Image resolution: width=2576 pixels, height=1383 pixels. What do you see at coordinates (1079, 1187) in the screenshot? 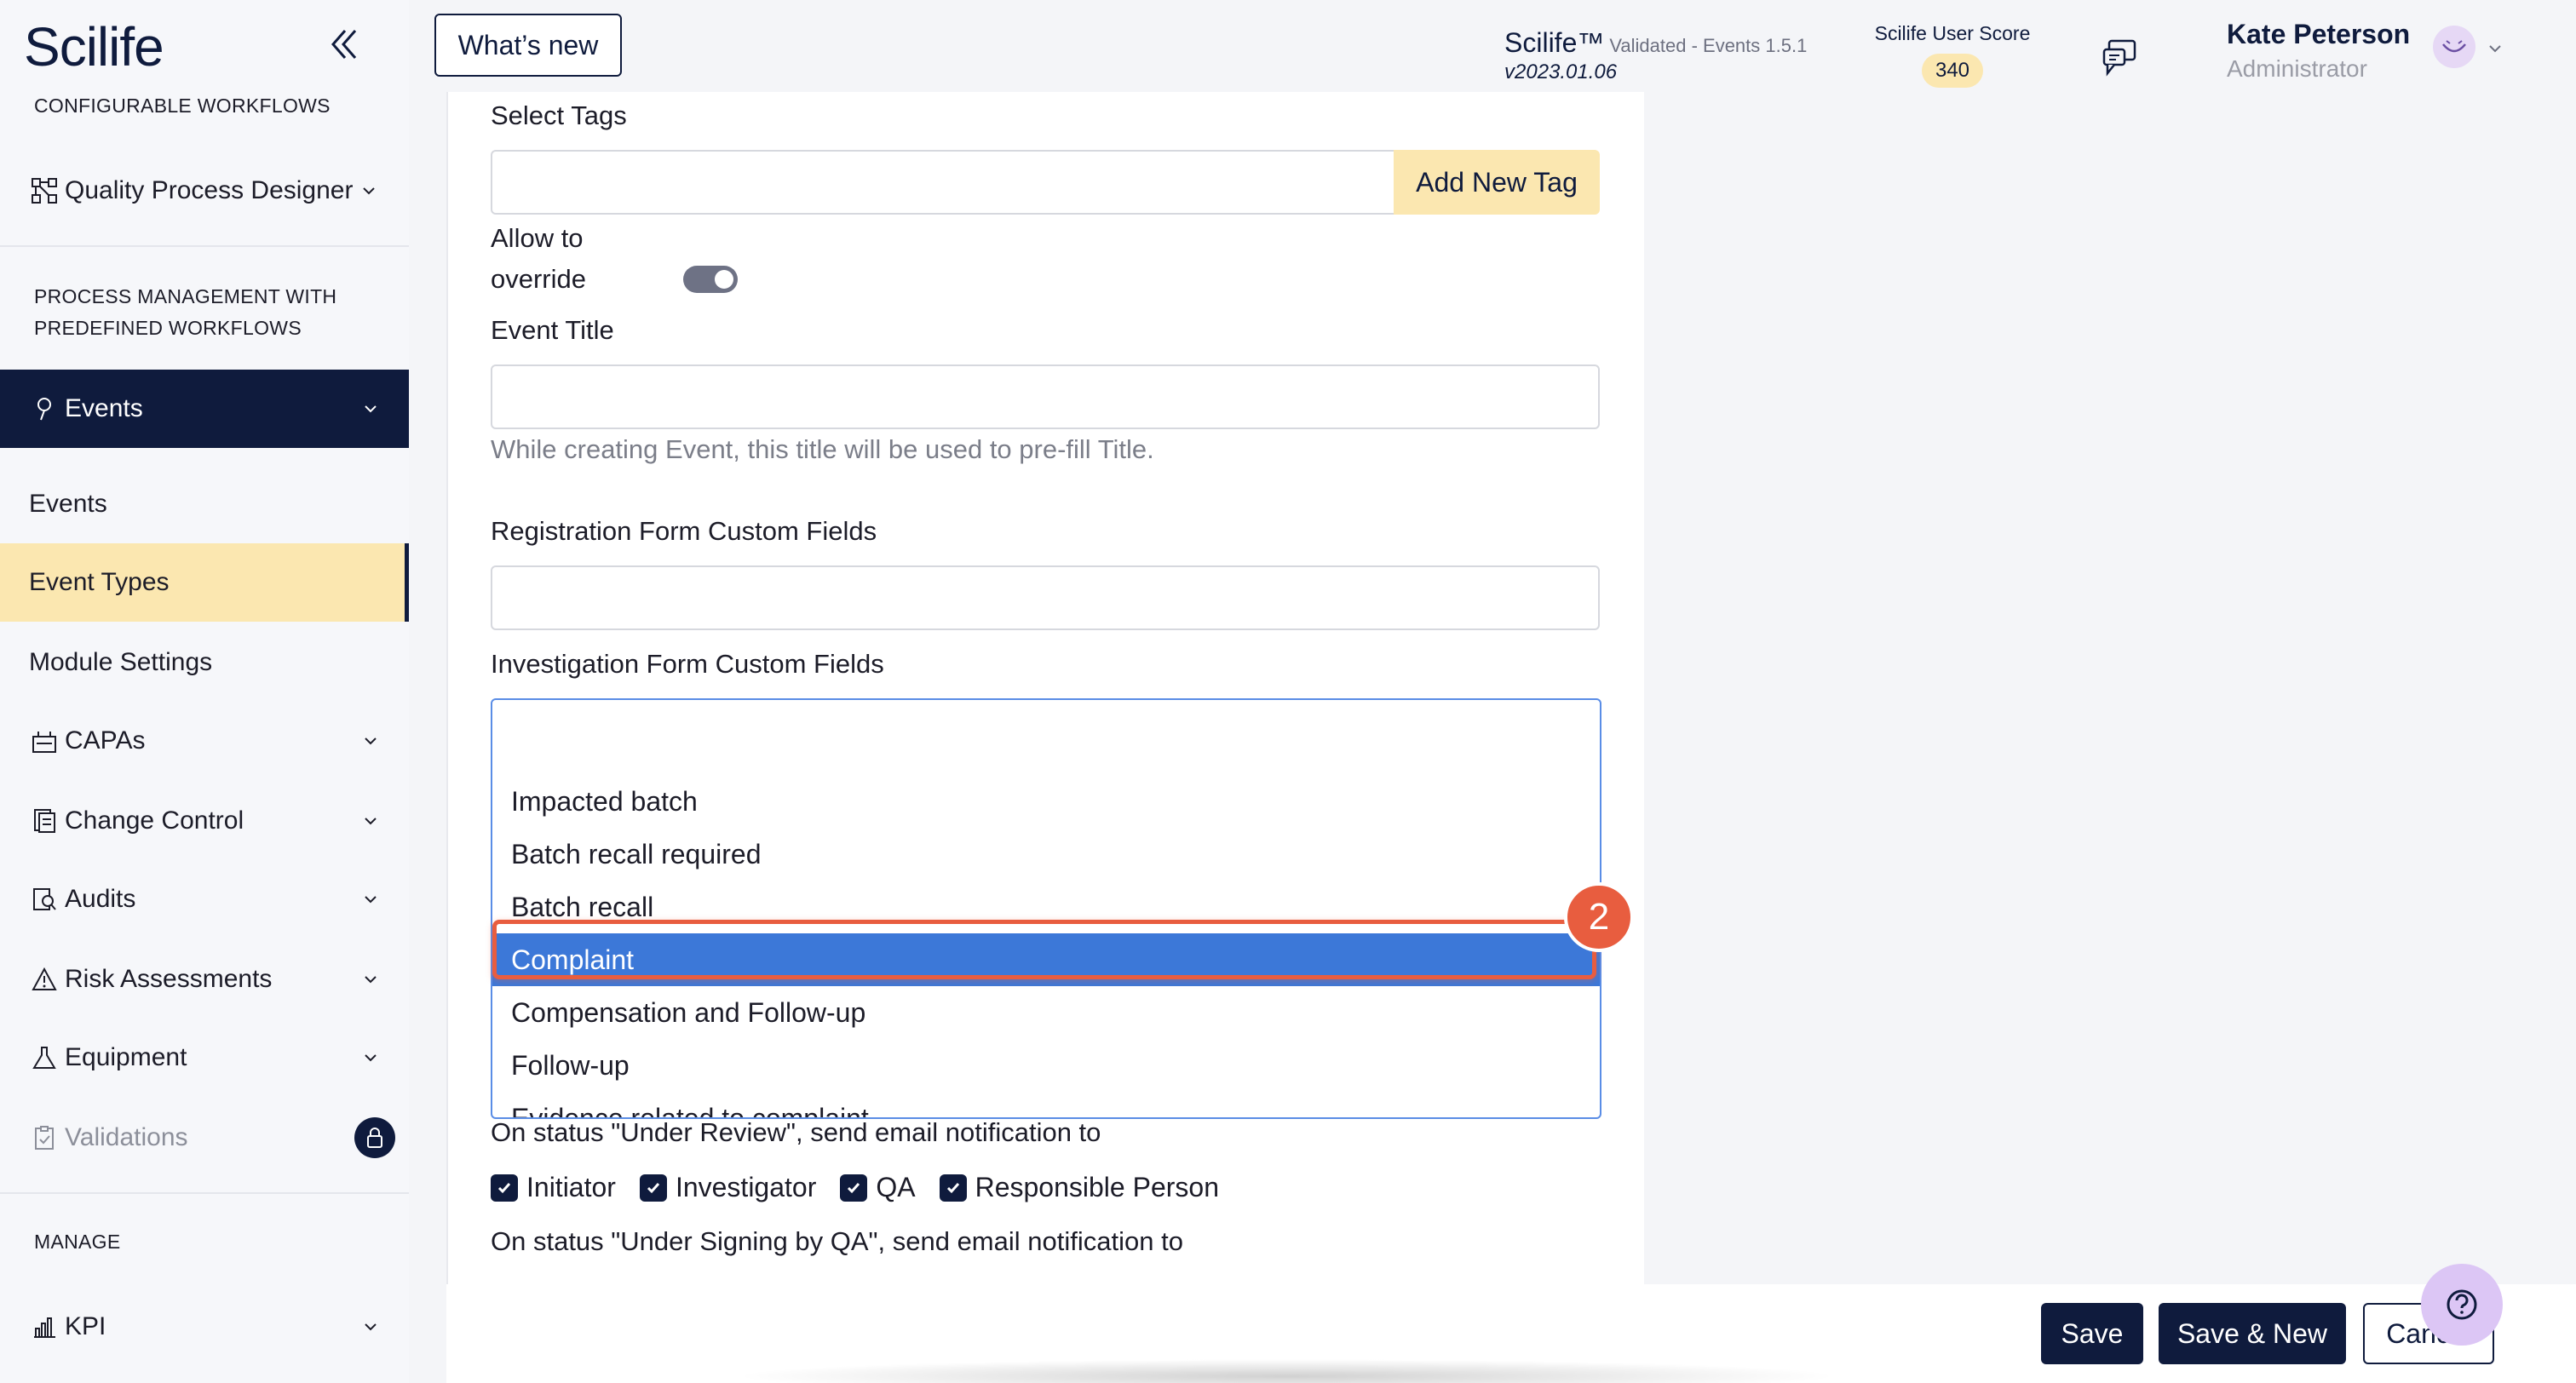
I see `checkbox-responsible-person: Responsible Person` at bounding box center [1079, 1187].